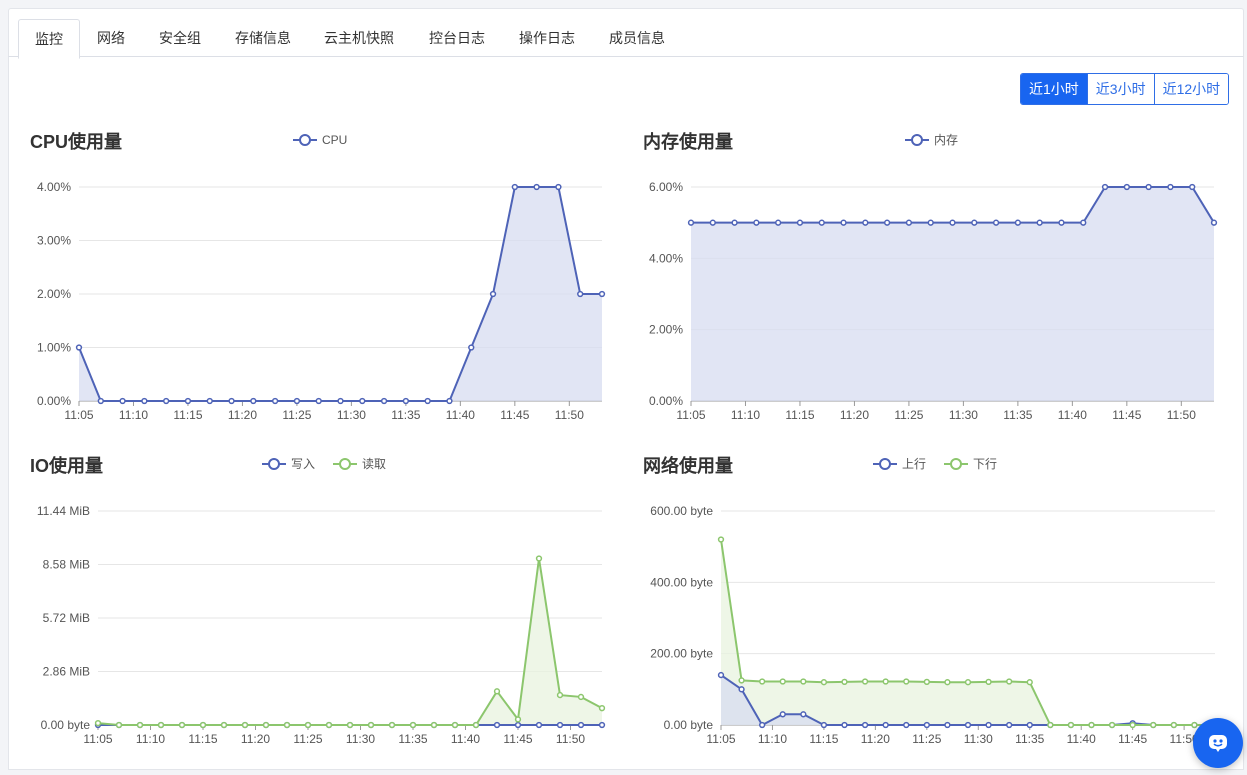 The image size is (1247, 775). Describe the element at coordinates (263, 38) in the screenshot. I see `tab-storage-info: 存储信息` at that location.